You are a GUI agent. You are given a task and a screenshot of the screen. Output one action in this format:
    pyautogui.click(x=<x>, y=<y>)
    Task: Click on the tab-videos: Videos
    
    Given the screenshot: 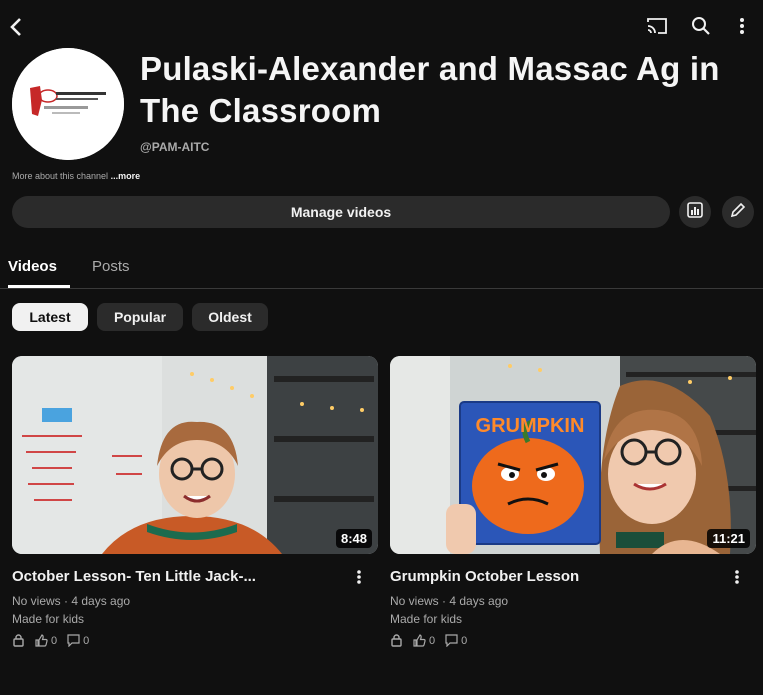 What is the action you would take?
    pyautogui.click(x=32, y=266)
    